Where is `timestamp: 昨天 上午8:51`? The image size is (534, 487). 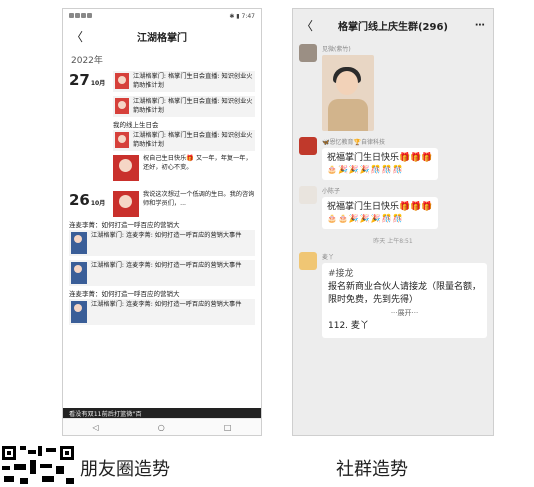
timestamp: 昨天 上午8:51 is located at coordinates (393, 241).